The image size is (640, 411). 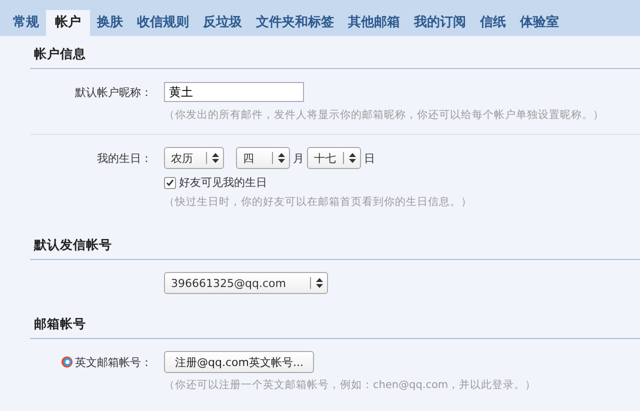 I want to click on settings-tab: 我的订阅, so click(x=440, y=23).